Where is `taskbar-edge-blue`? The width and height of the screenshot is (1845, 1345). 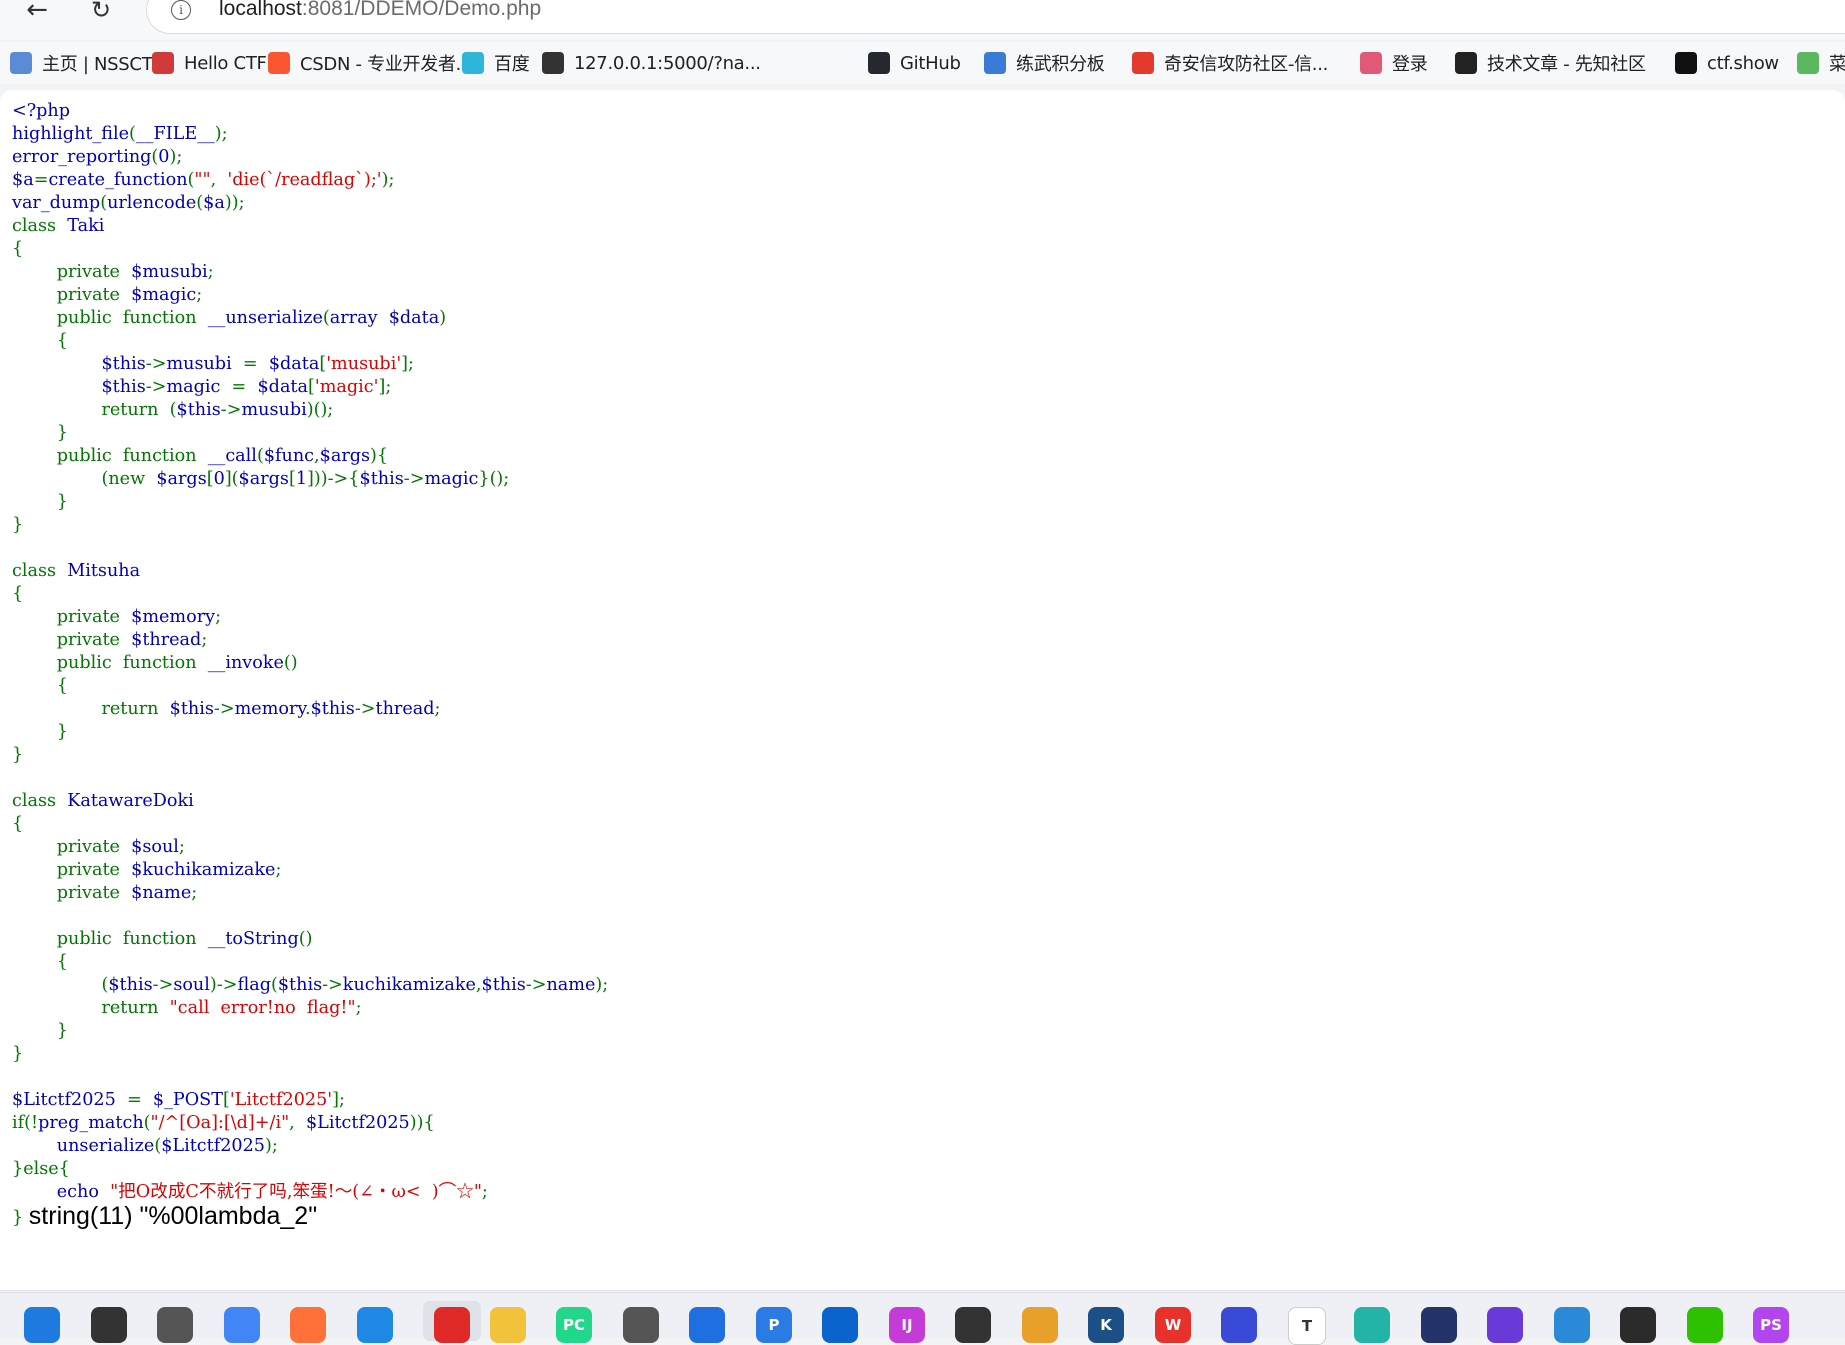 taskbar-edge-blue is located at coordinates (840, 1325).